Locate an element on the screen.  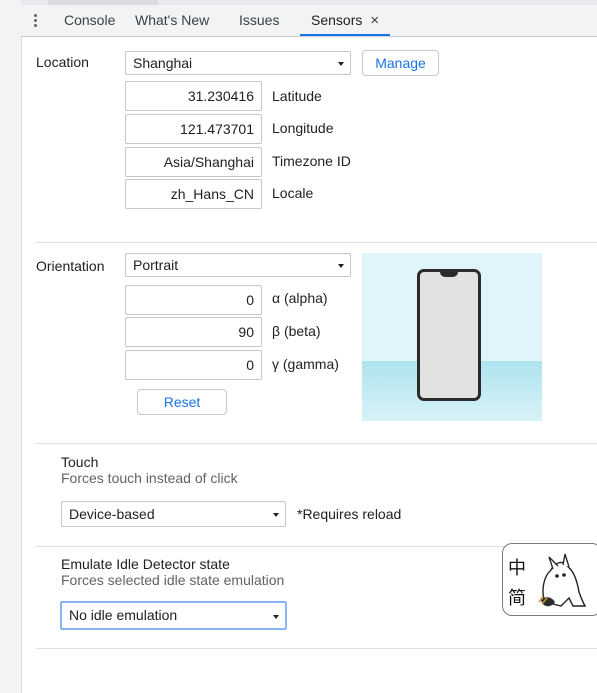
tab-console: Console is located at coordinates (89, 20).